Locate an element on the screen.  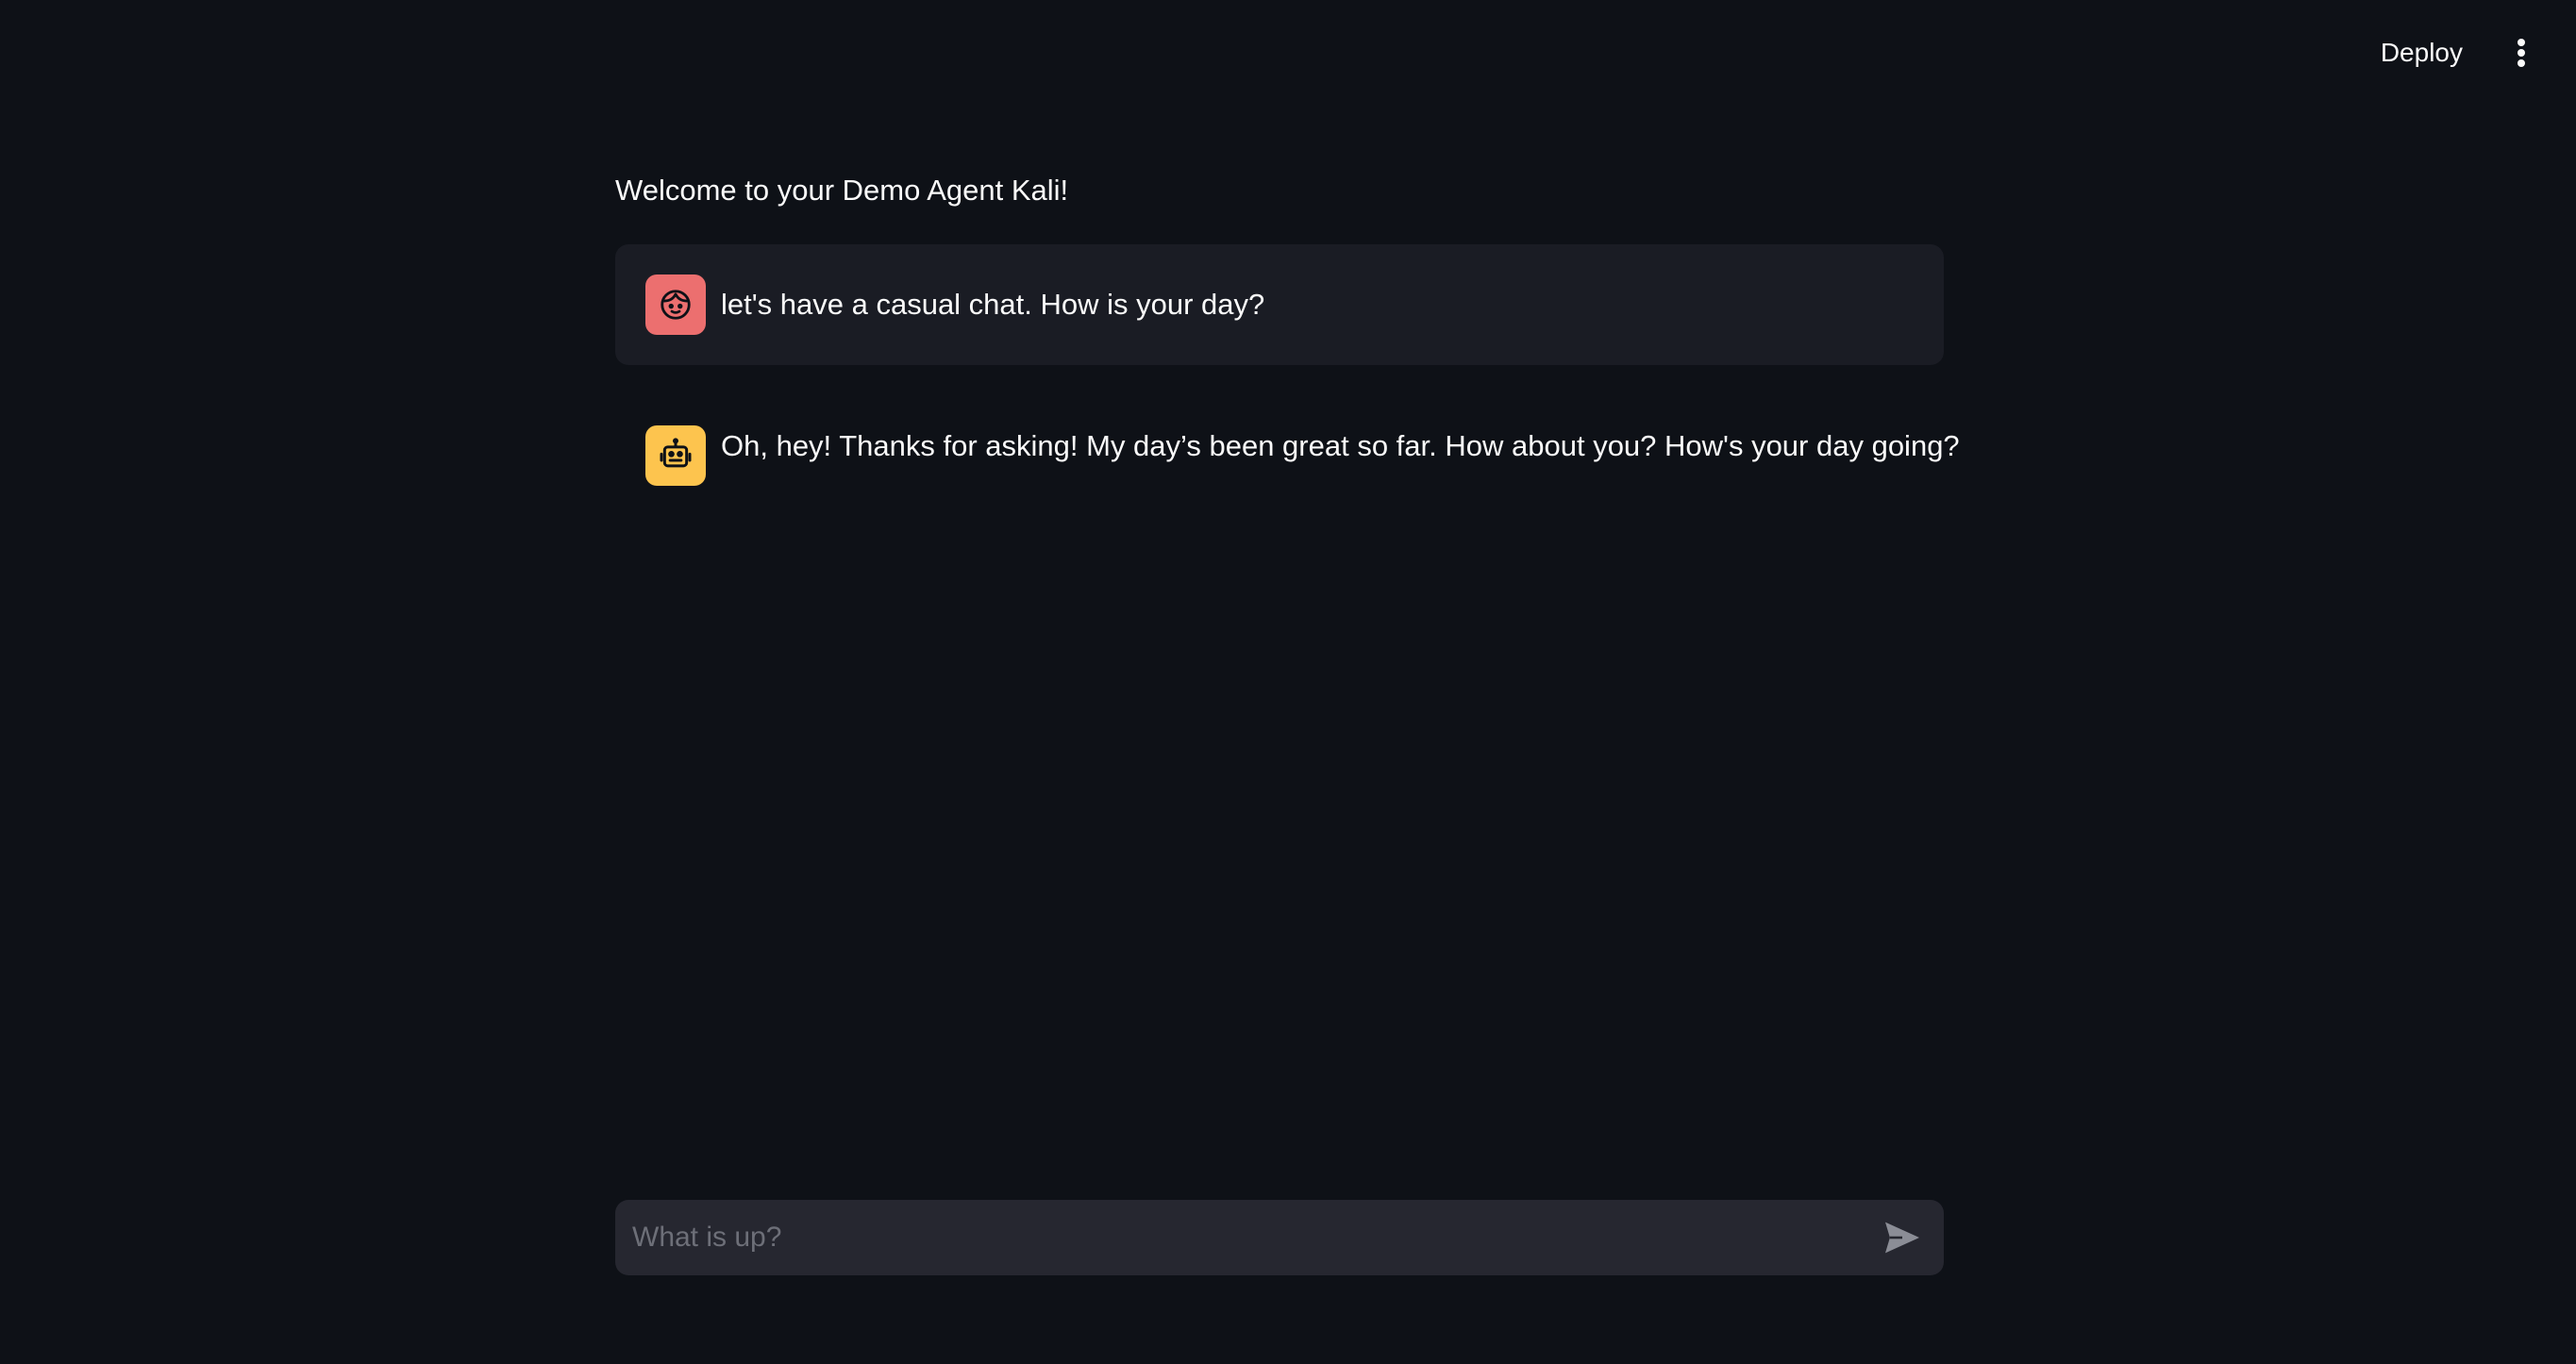
chat-input is located at coordinates (1241, 1237).